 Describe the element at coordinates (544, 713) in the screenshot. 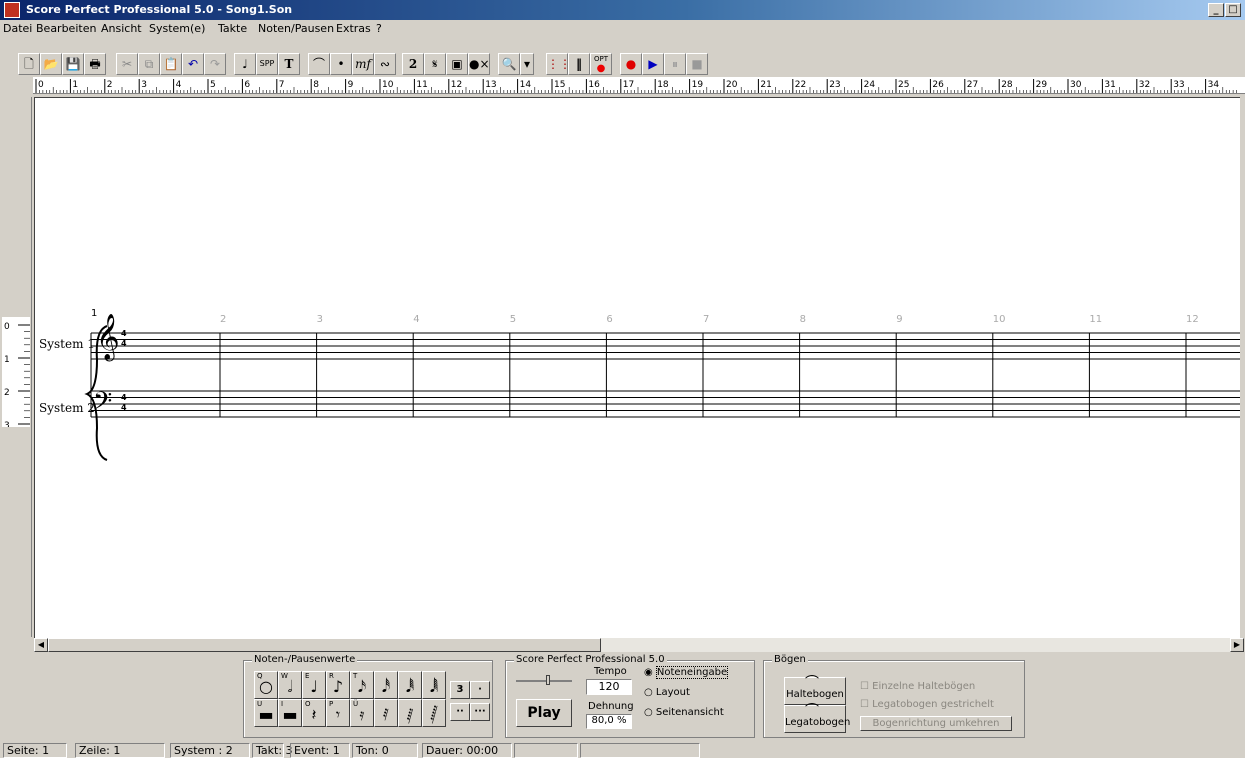

I see `play-button: Play` at that location.